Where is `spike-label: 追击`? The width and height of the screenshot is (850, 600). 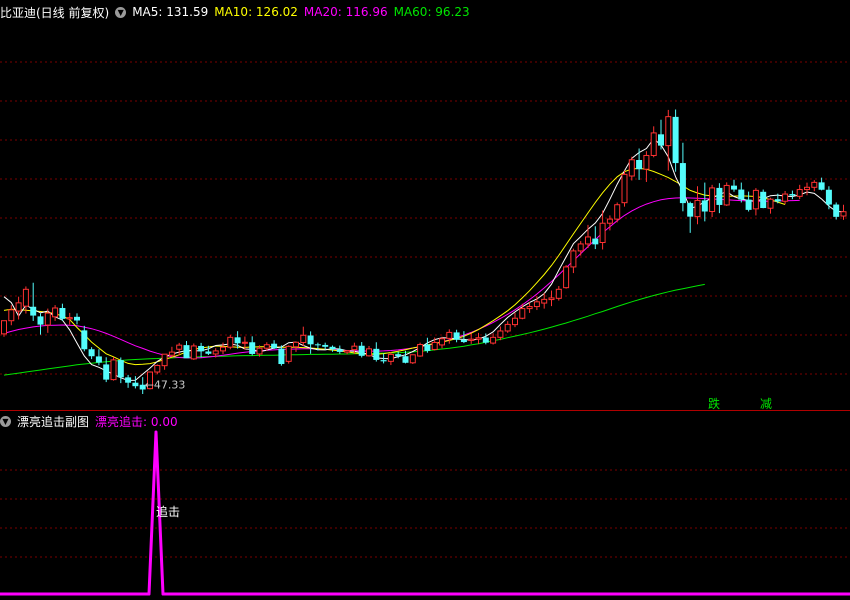
spike-label: 追击 is located at coordinates (168, 511).